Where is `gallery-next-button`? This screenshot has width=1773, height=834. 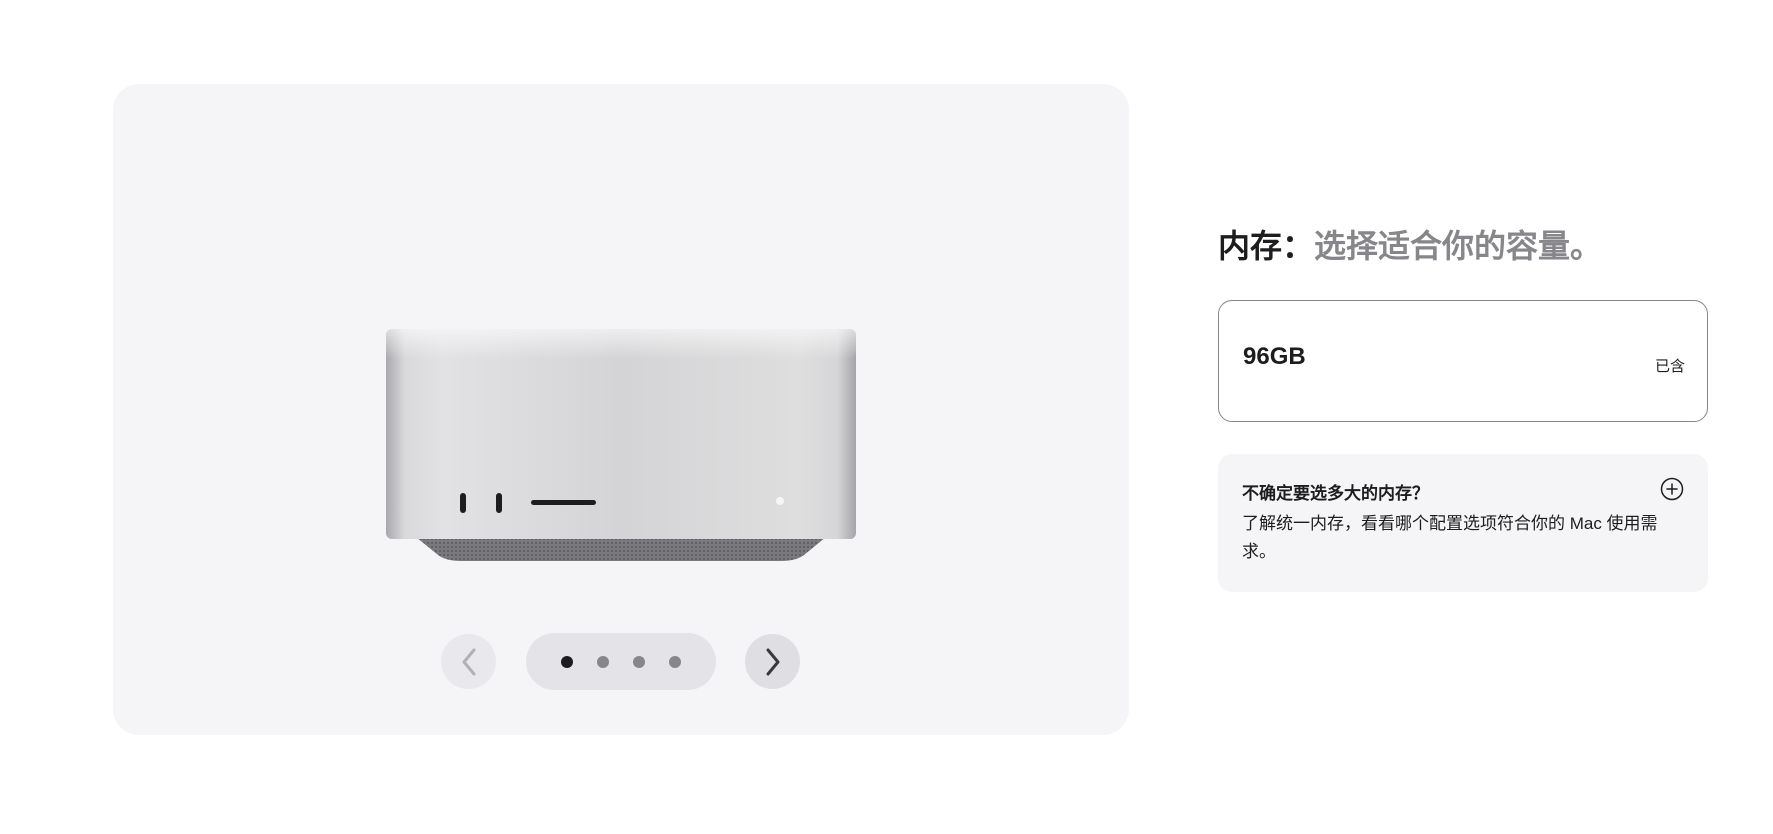 gallery-next-button is located at coordinates (772, 661).